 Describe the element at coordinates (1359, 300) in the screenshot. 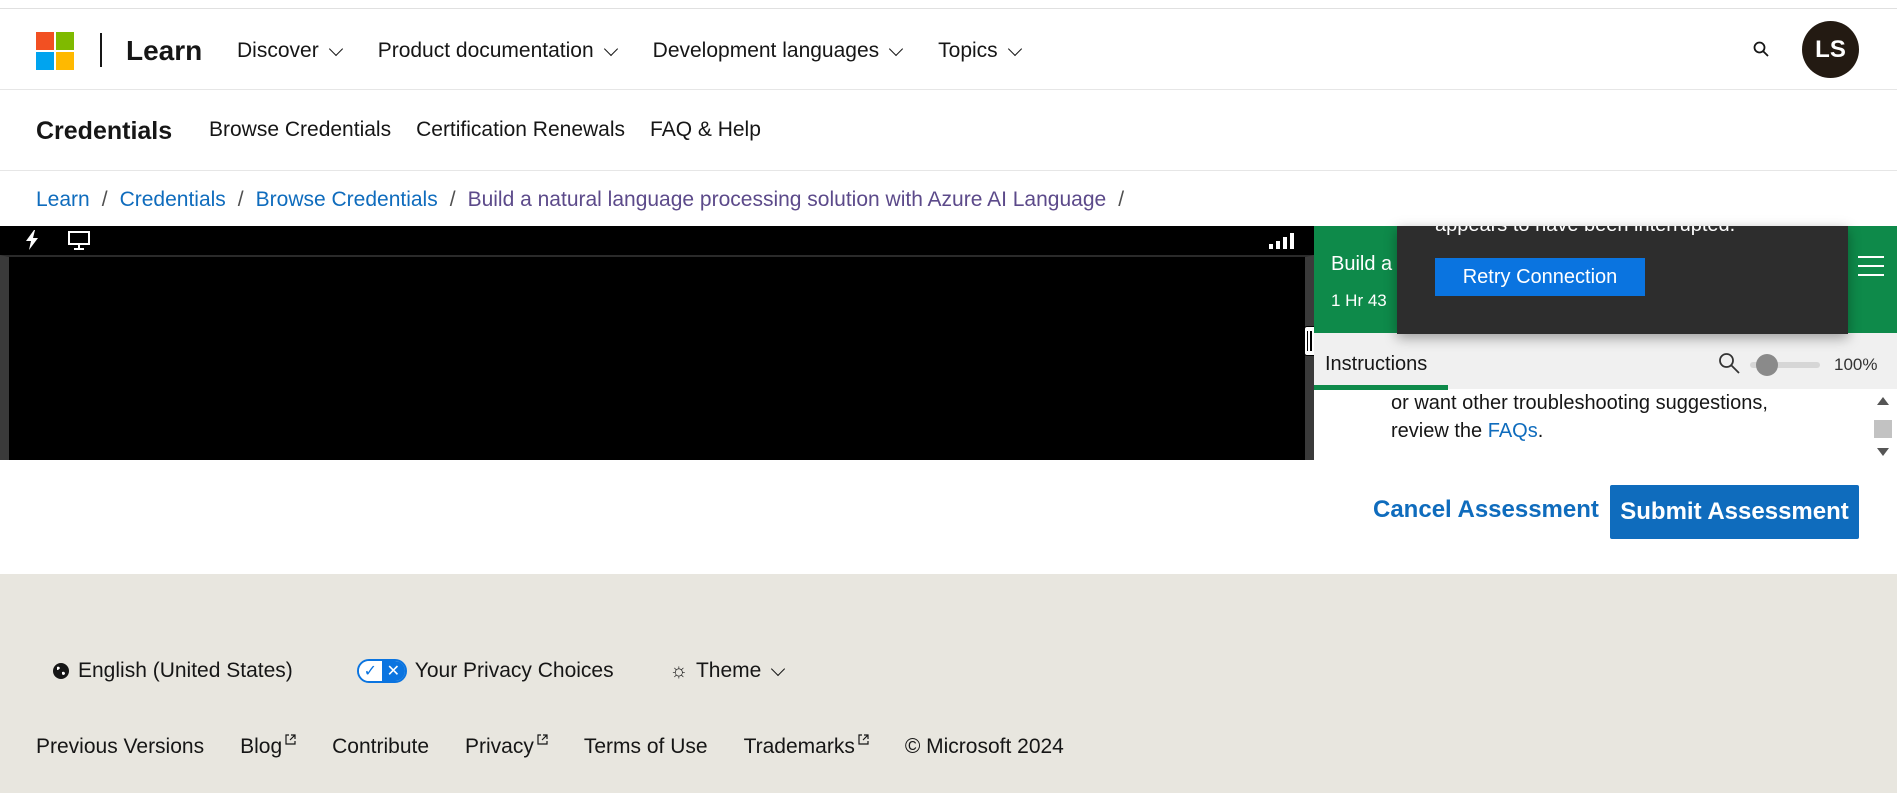

I see `lab-timer: 1 Hr 43` at that location.